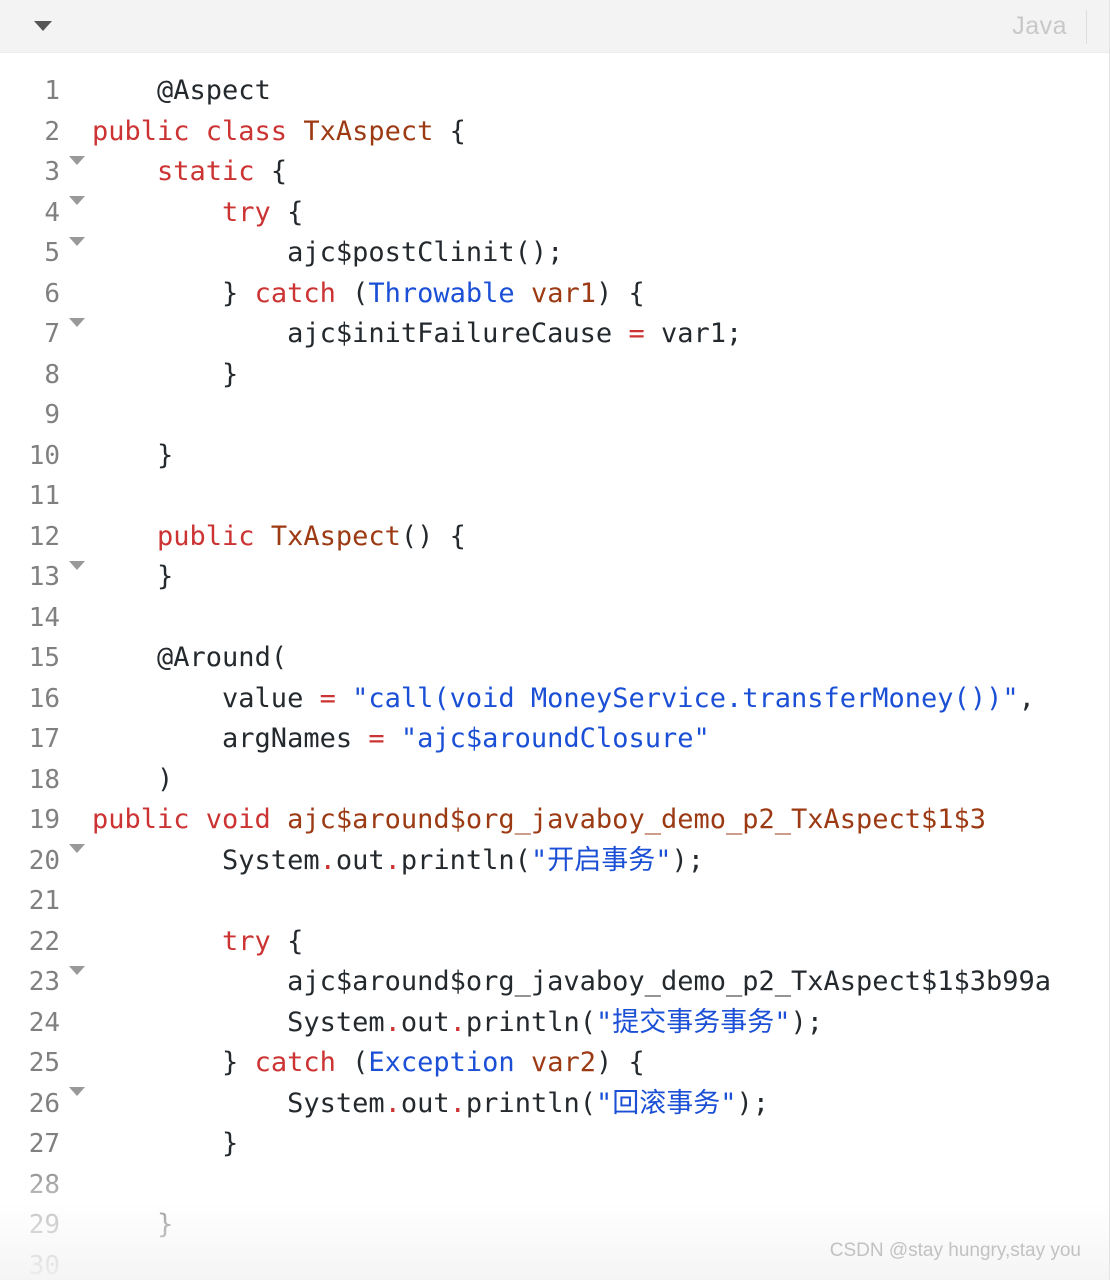  What do you see at coordinates (554, 91) in the screenshot?
I see `code-line: 1 @Aspect` at bounding box center [554, 91].